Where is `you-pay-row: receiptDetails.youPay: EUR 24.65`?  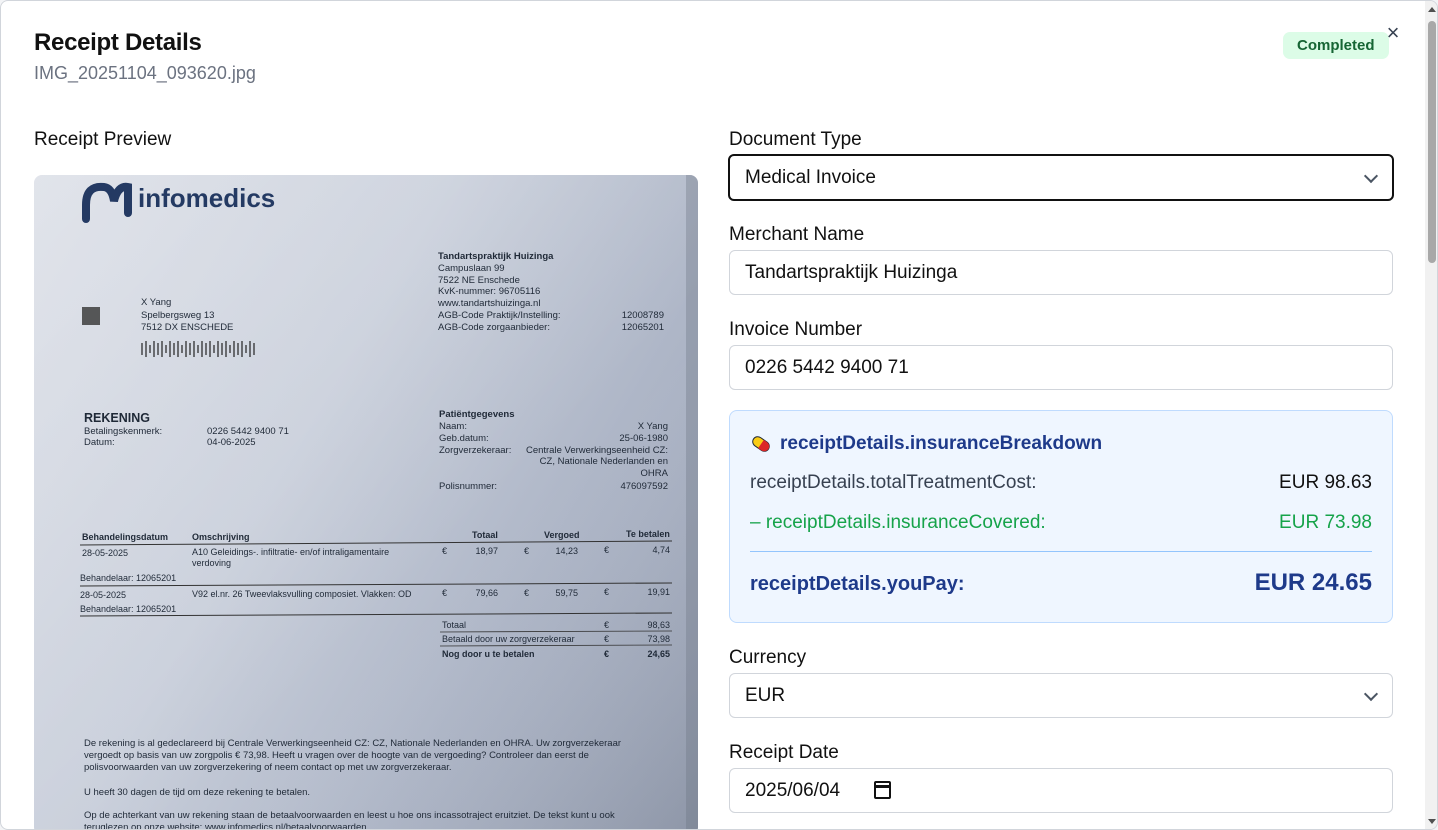
you-pay-row: receiptDetails.youPay: EUR 24.65 is located at coordinates (1061, 583).